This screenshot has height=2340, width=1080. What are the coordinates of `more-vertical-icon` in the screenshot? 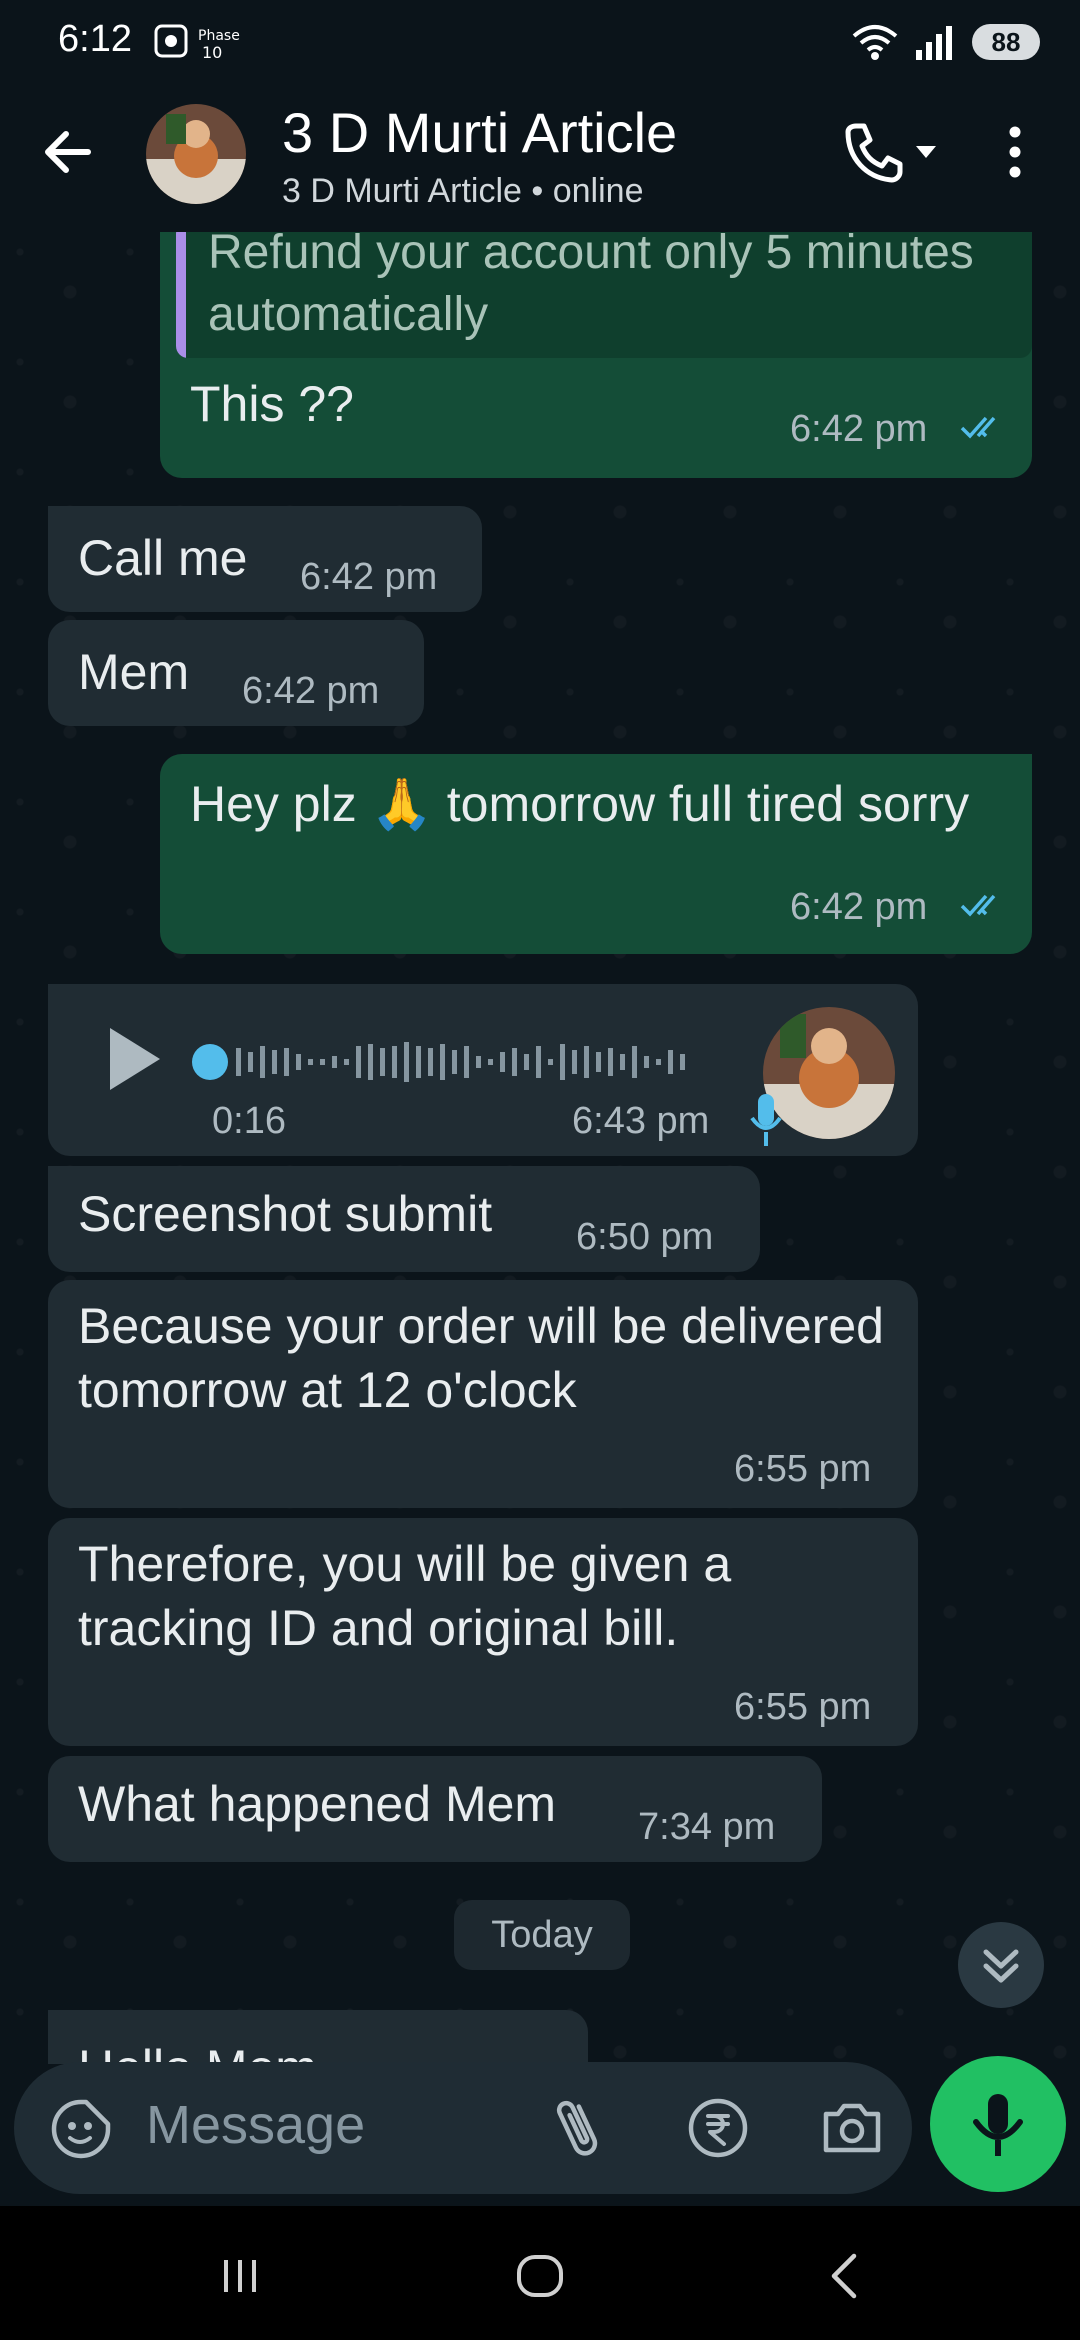 It's located at (1015, 152).